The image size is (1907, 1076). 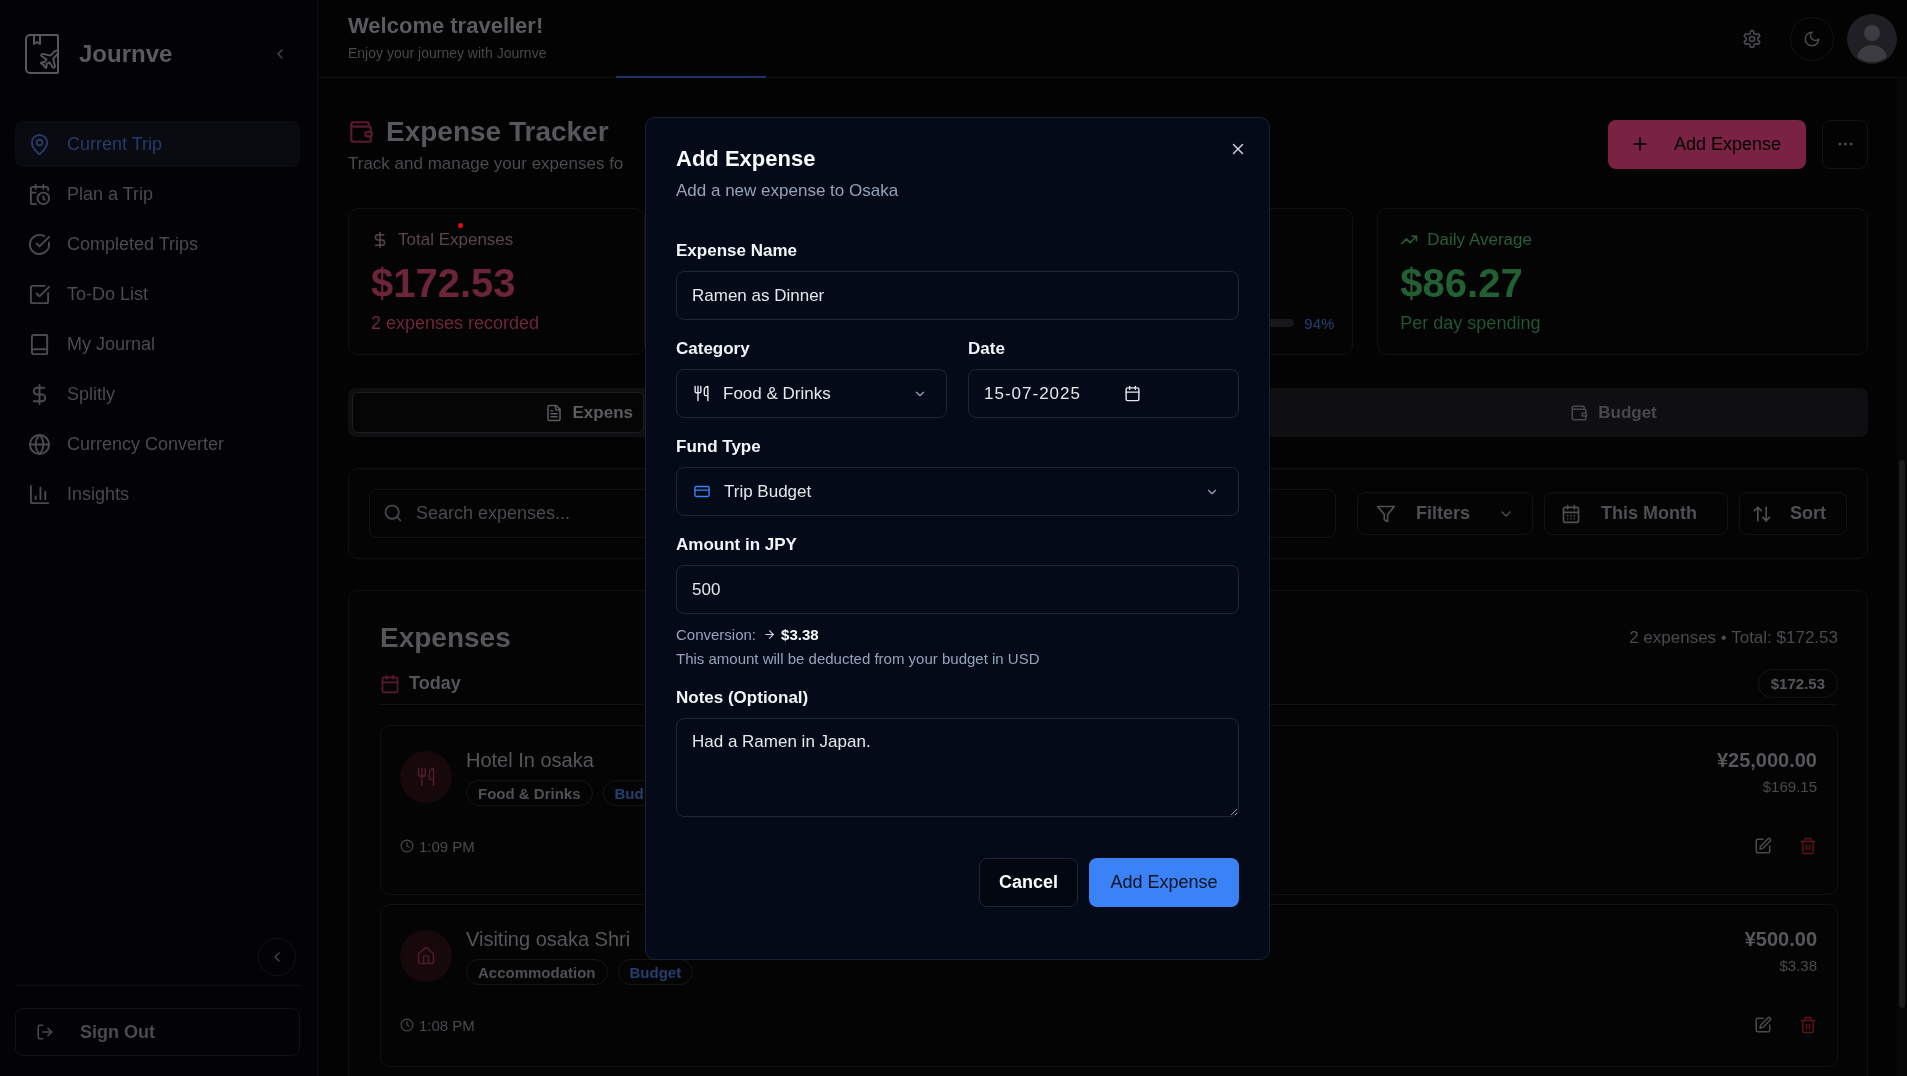 What do you see at coordinates (737, 545) in the screenshot?
I see `field-label: Amount in JPY` at bounding box center [737, 545].